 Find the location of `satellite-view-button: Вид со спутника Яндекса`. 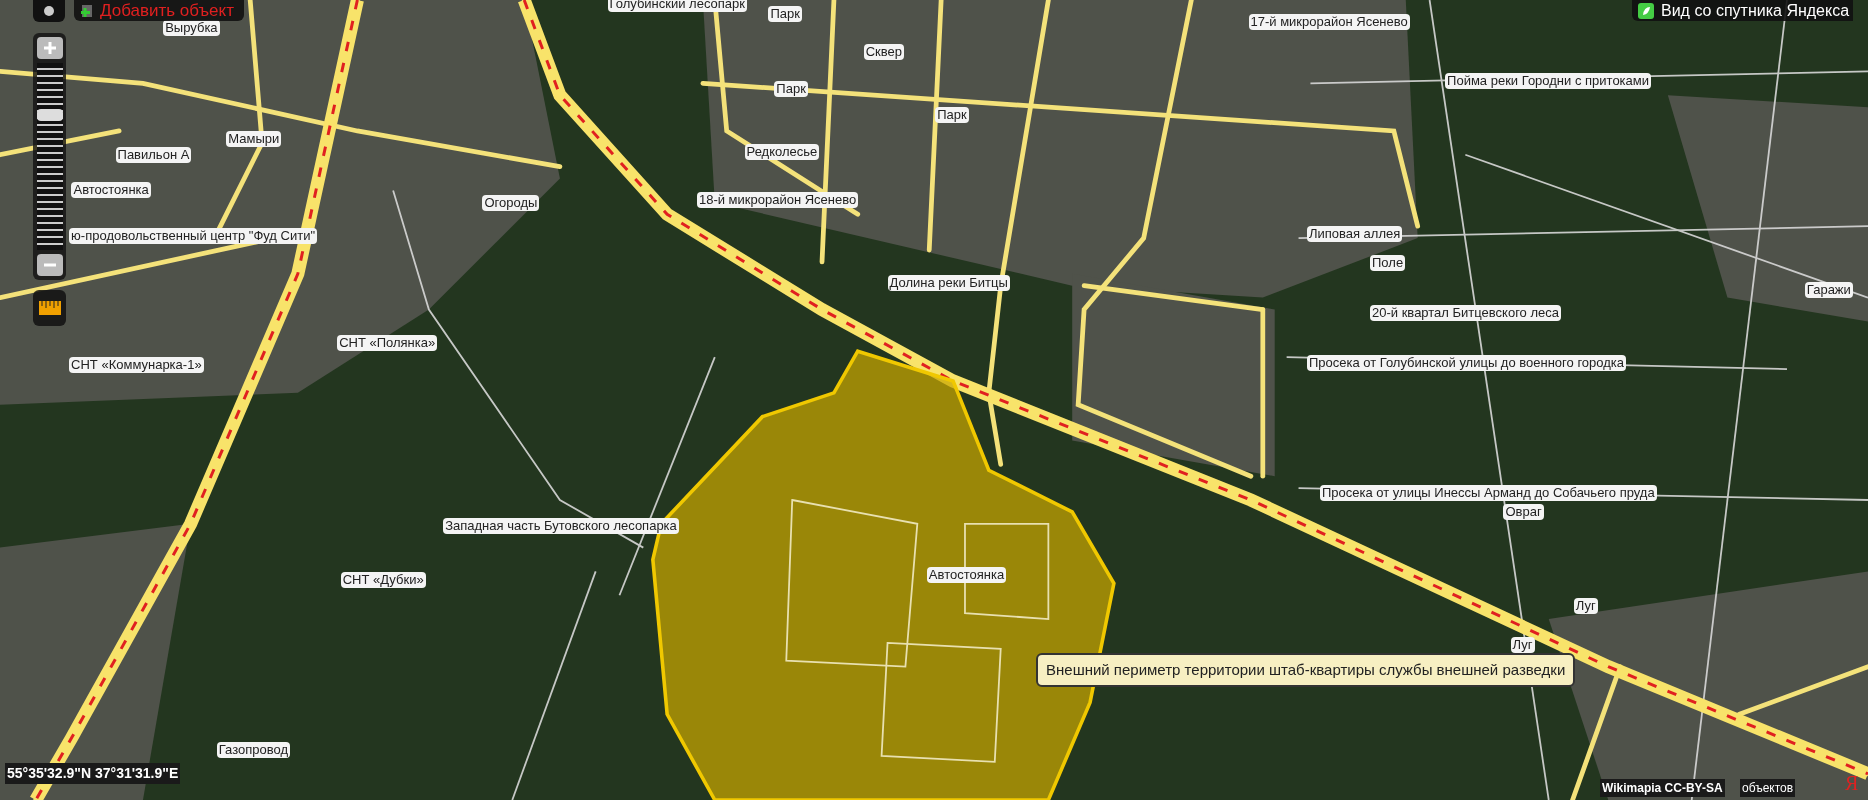

satellite-view-button: Вид со спутника Яндекса is located at coordinates (1743, 10).